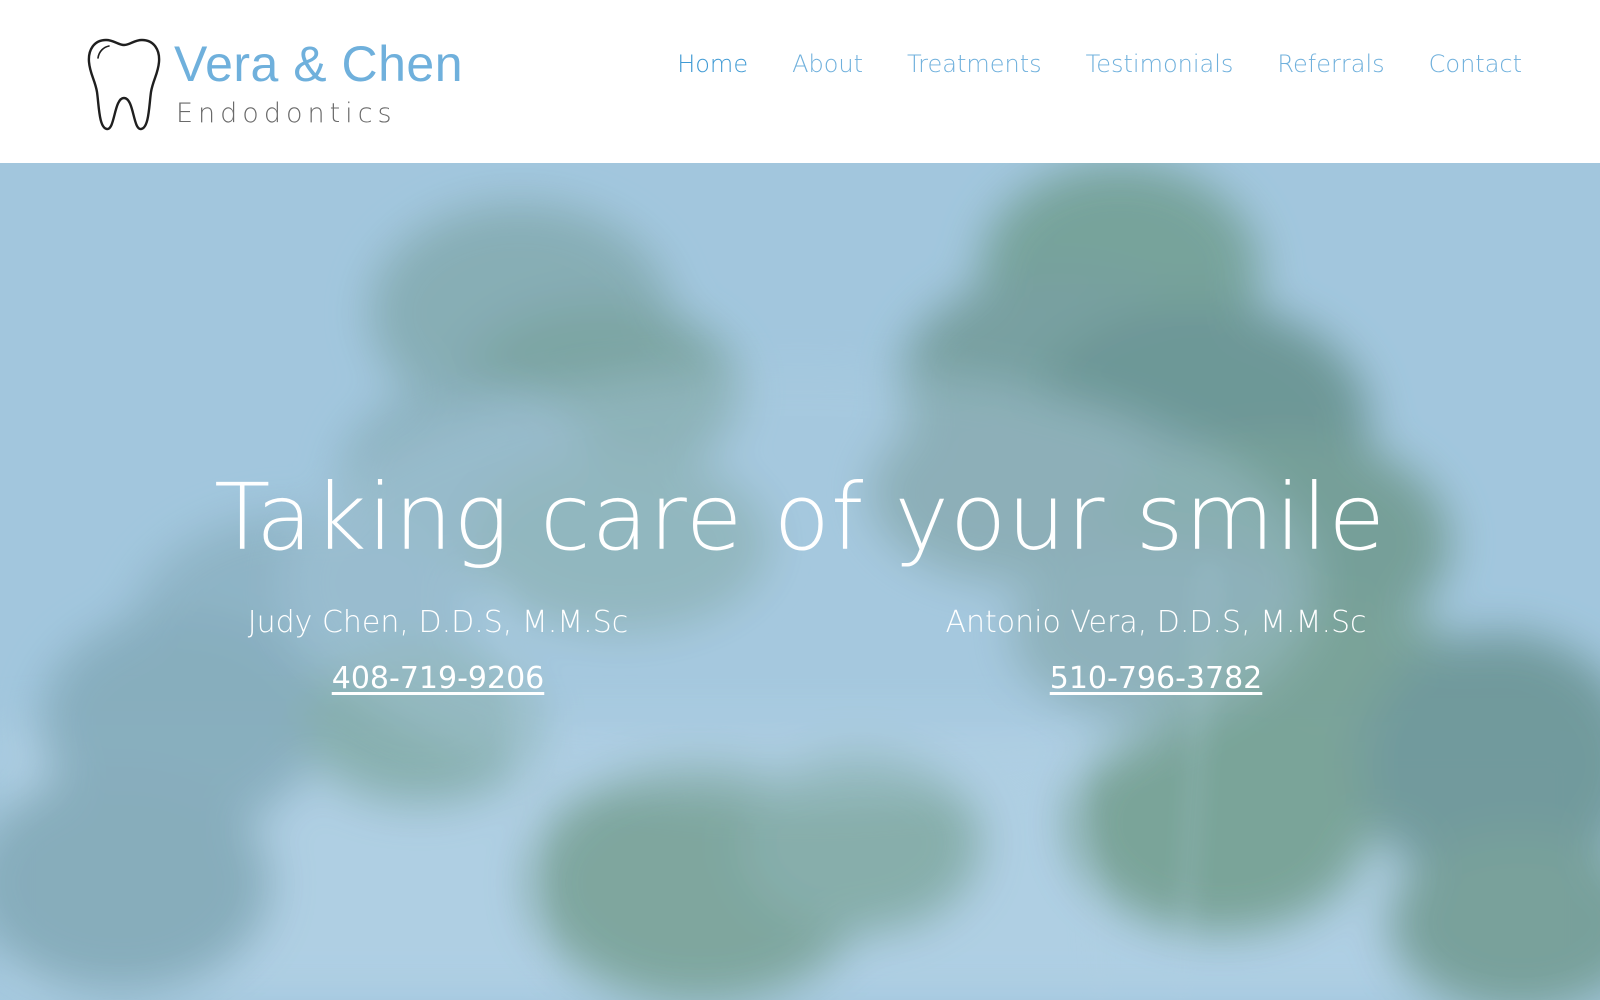 The height and width of the screenshot is (1000, 1600). What do you see at coordinates (1475, 64) in the screenshot?
I see `nav-contact: Contact` at bounding box center [1475, 64].